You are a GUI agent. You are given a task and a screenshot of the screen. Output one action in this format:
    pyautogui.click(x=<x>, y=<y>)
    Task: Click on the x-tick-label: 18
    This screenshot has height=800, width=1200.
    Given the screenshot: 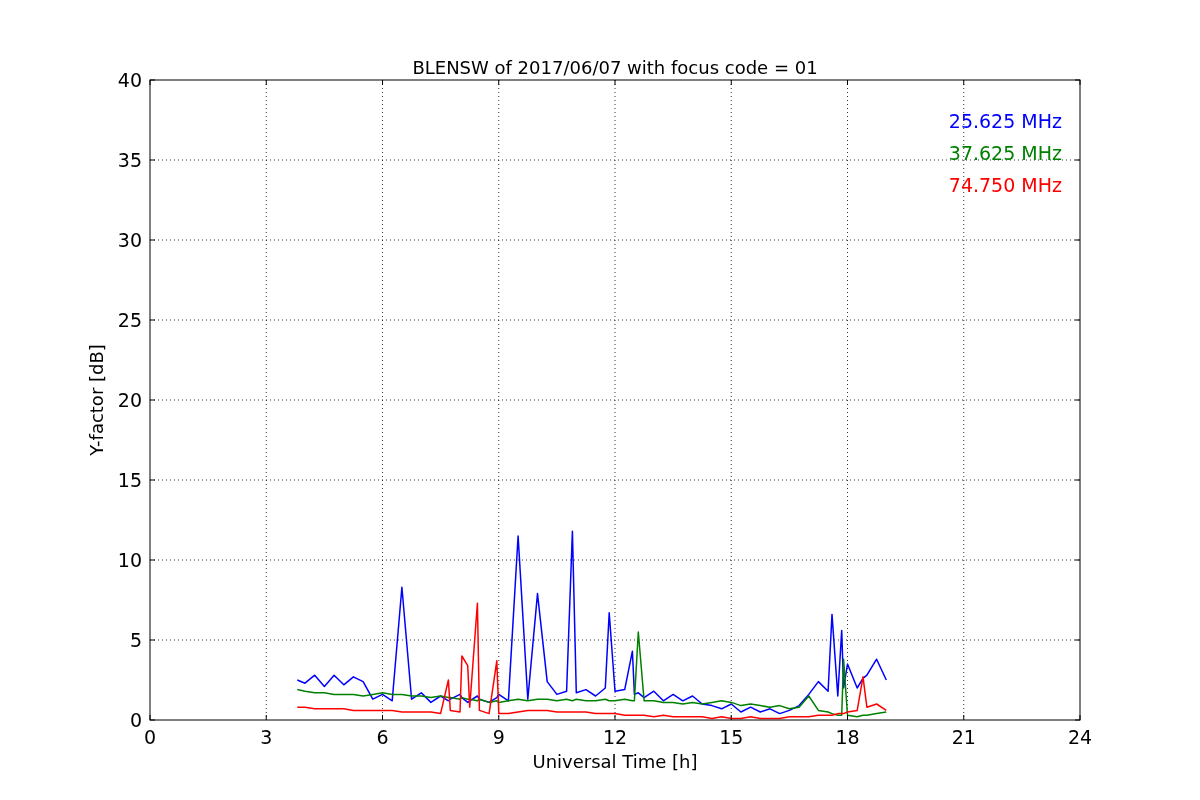 What is the action you would take?
    pyautogui.click(x=847, y=737)
    